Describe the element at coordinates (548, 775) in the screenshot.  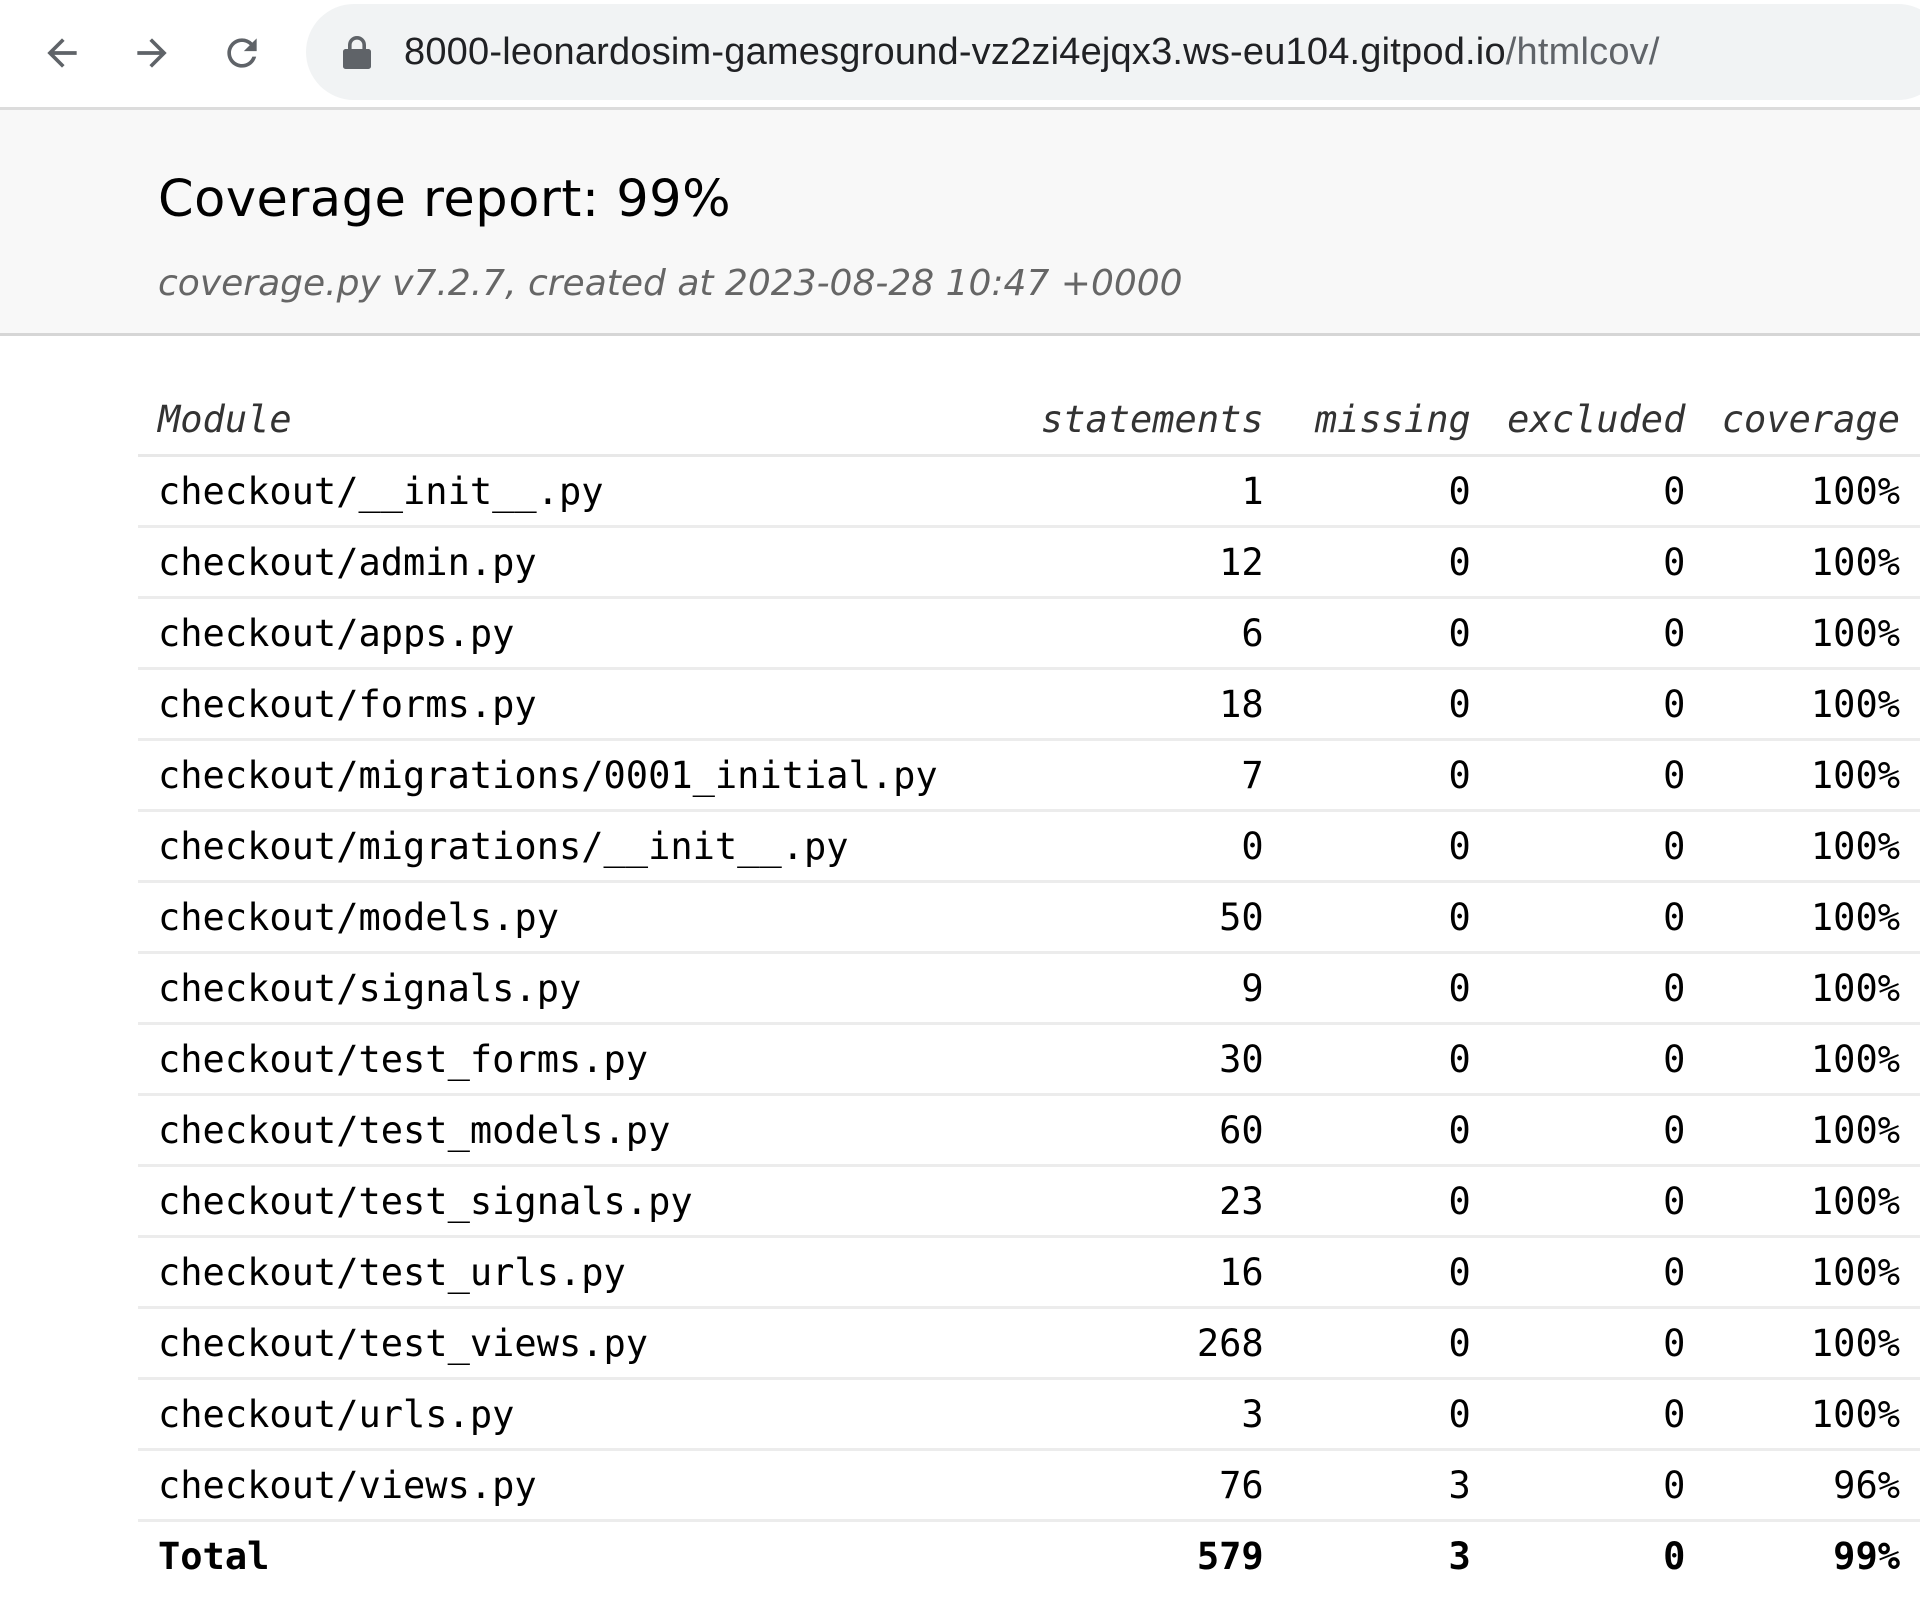
I see `module-link: checkout/migrations/0001_initial.py` at that location.